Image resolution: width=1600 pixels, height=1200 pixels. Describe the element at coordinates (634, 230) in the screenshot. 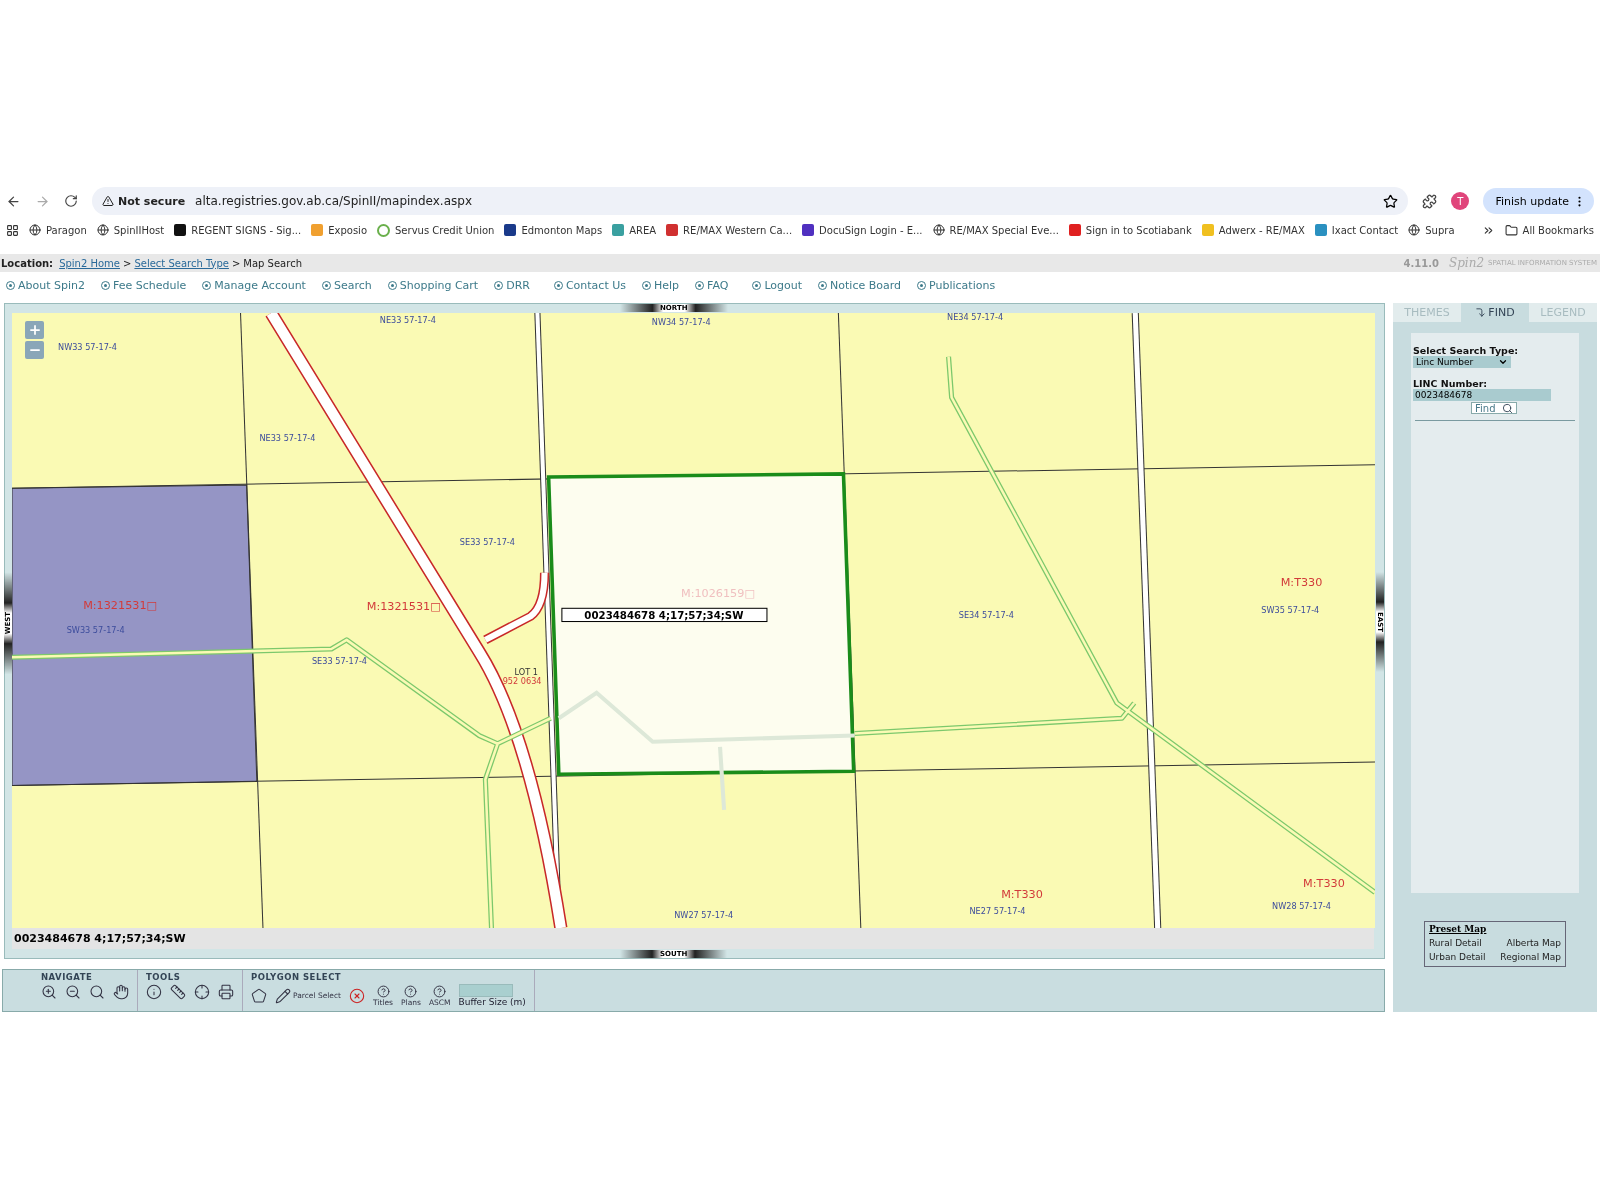

I see `bookmark-link: AREA` at that location.